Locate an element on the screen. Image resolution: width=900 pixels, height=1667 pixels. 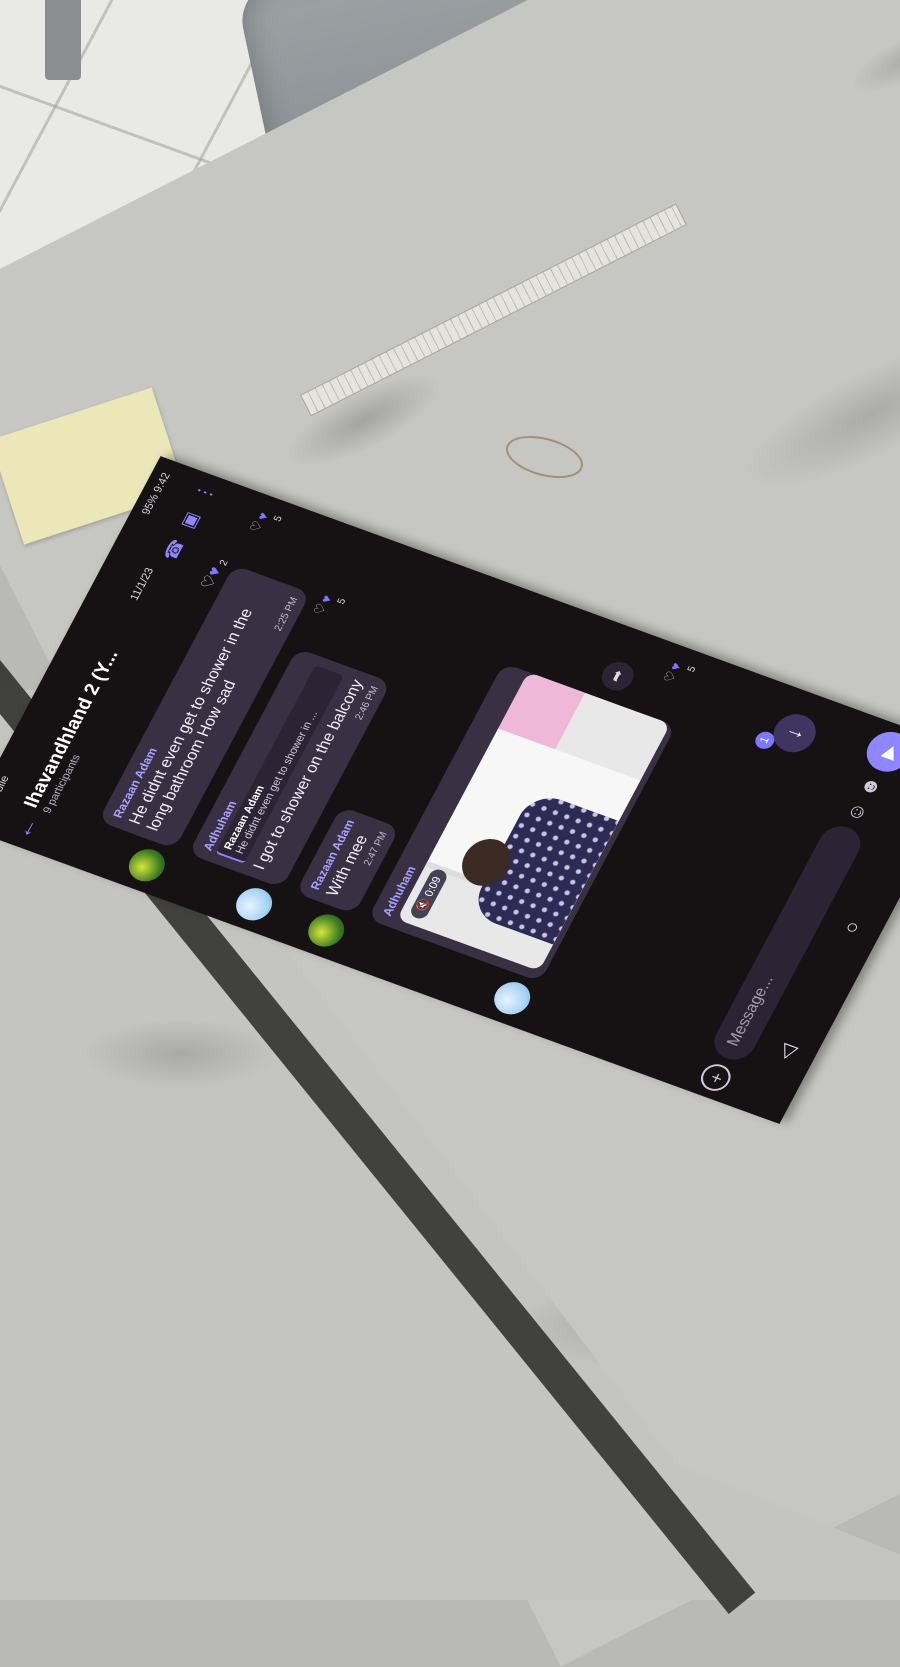
more-vertical-icon: ⋮ is located at coordinates (205, 492).